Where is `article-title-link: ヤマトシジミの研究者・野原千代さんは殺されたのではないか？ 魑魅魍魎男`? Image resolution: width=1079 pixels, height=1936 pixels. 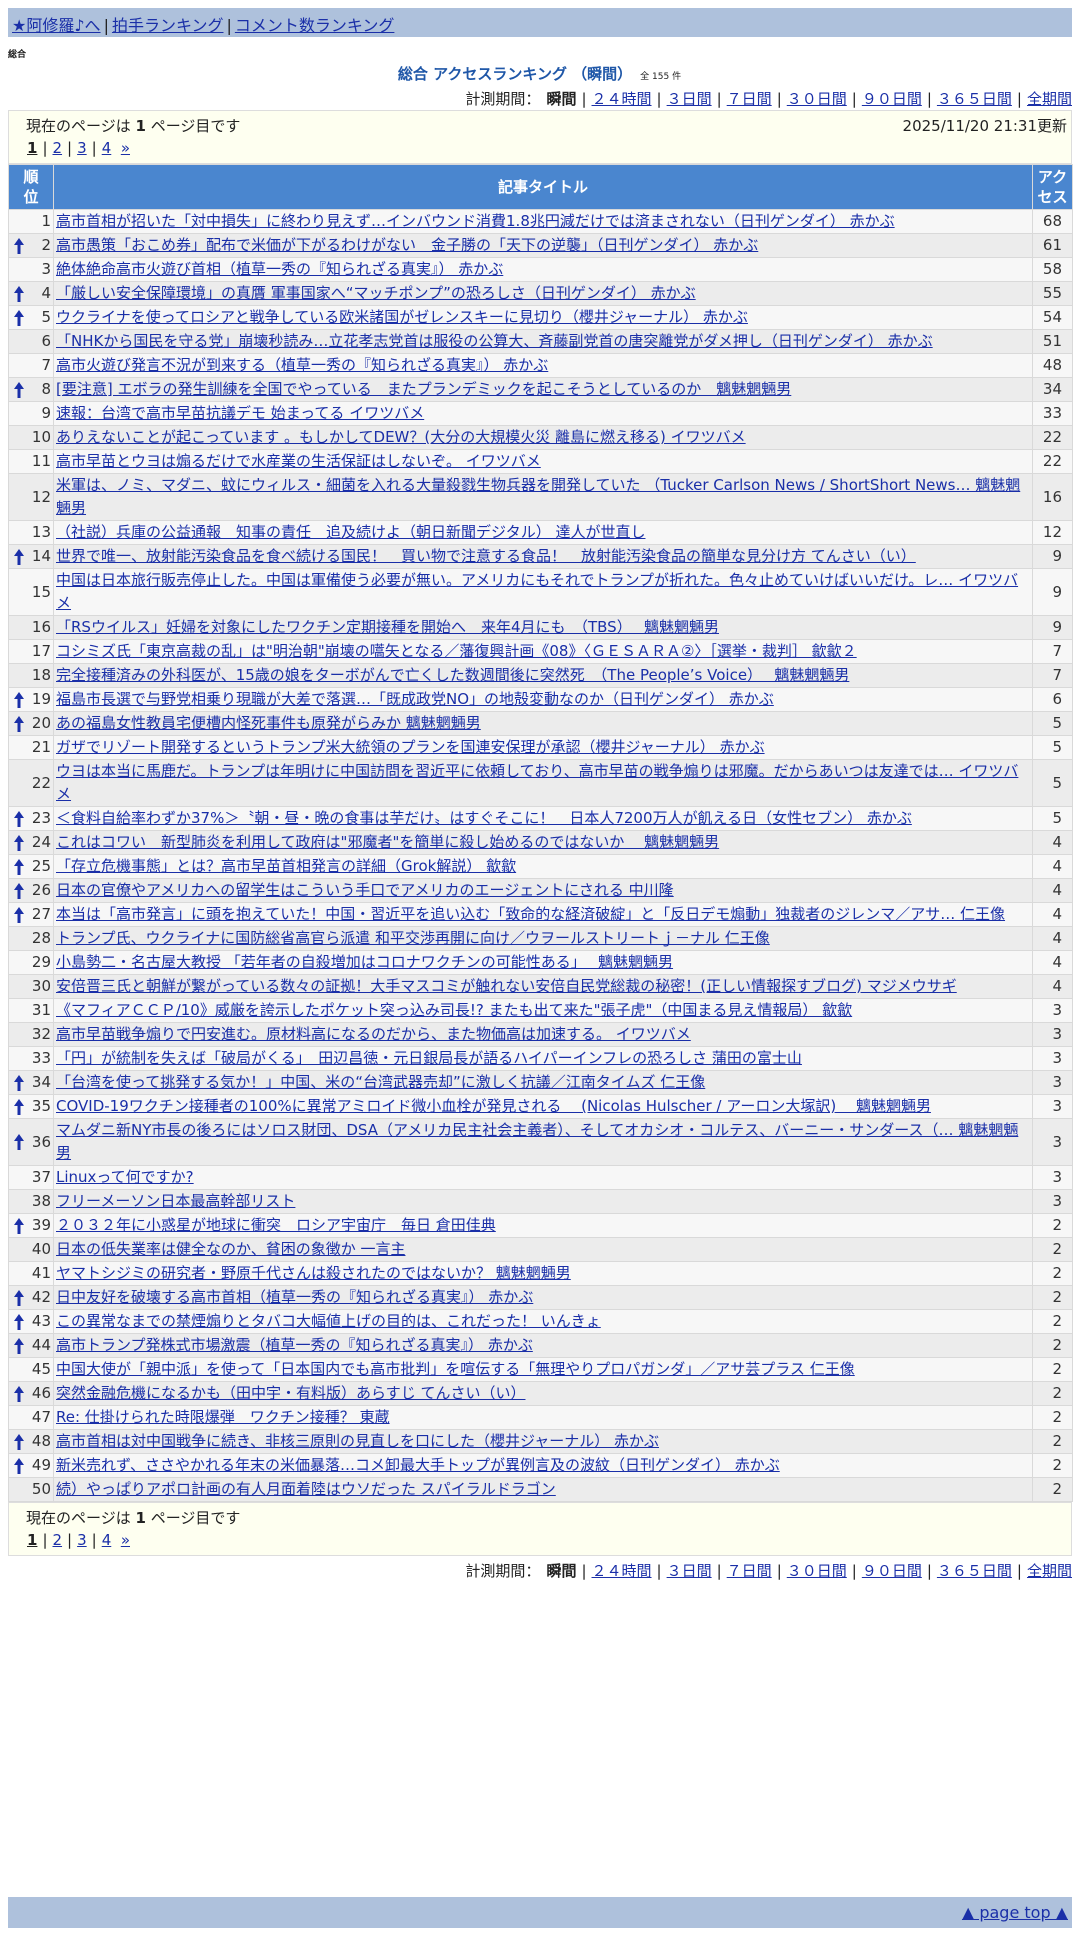
article-title-link: ヤマトシジミの研究者・野原千代さんは殺されたのではないか？ 魑魅魍魎男 is located at coordinates (313, 1273).